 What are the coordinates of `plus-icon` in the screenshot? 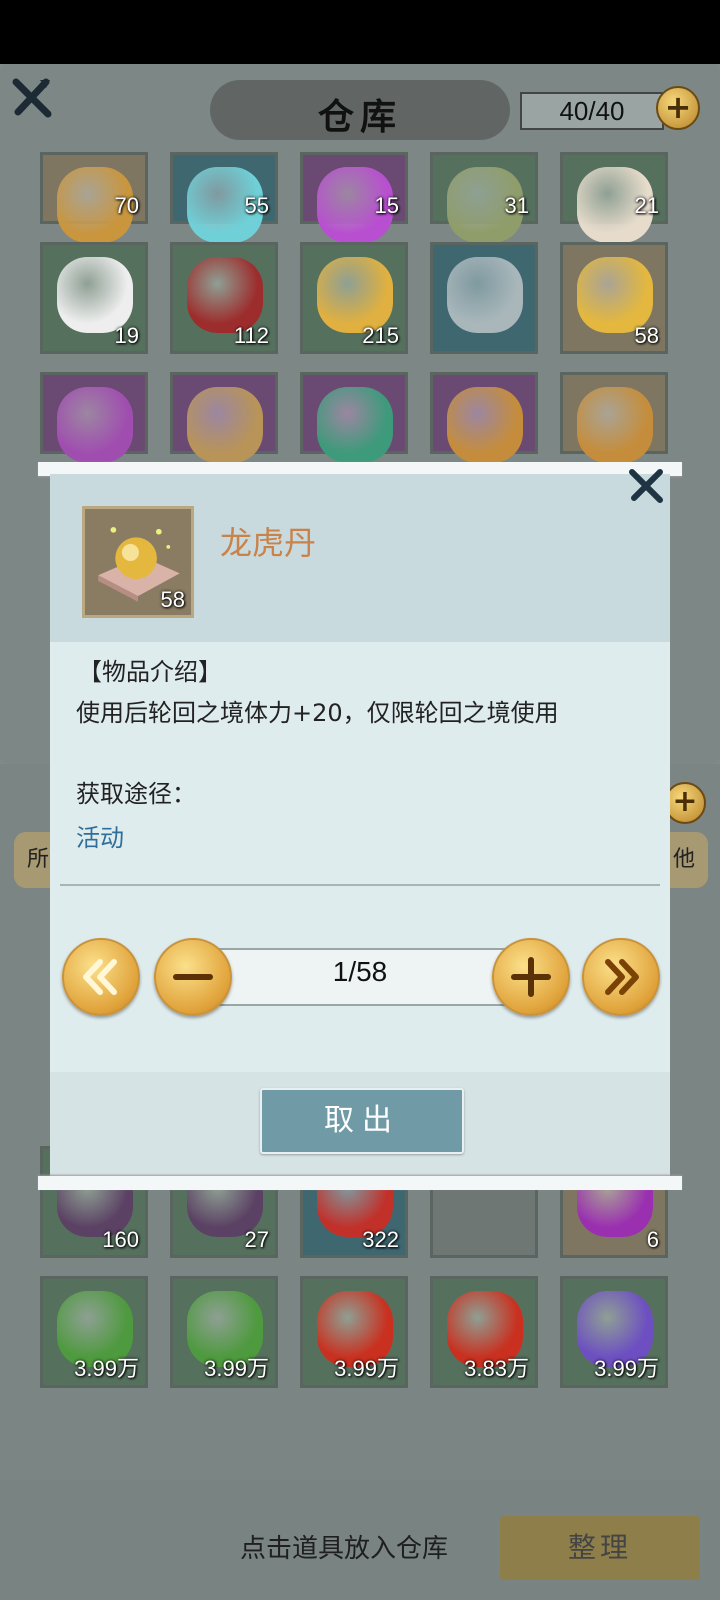 It's located at (531, 977).